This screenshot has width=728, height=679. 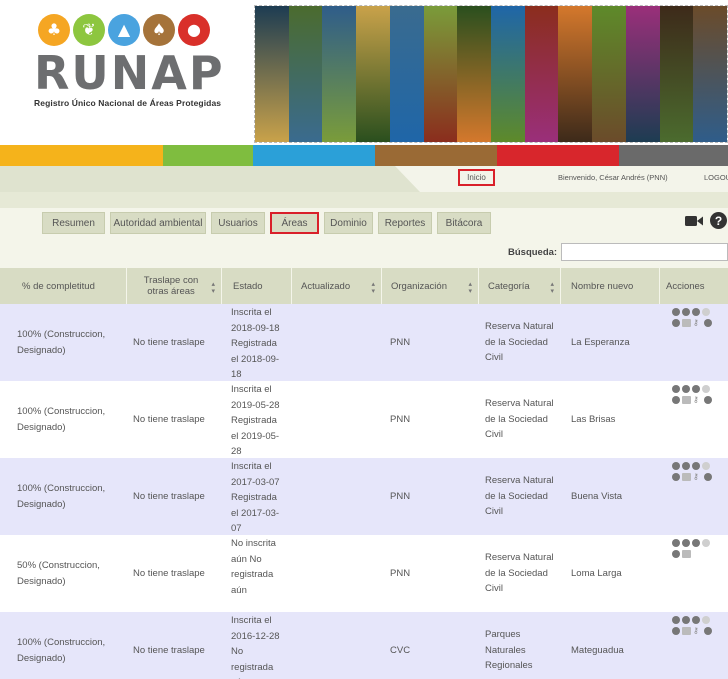 What do you see at coordinates (476, 177) in the screenshot?
I see `inicio-link: Inicio` at bounding box center [476, 177].